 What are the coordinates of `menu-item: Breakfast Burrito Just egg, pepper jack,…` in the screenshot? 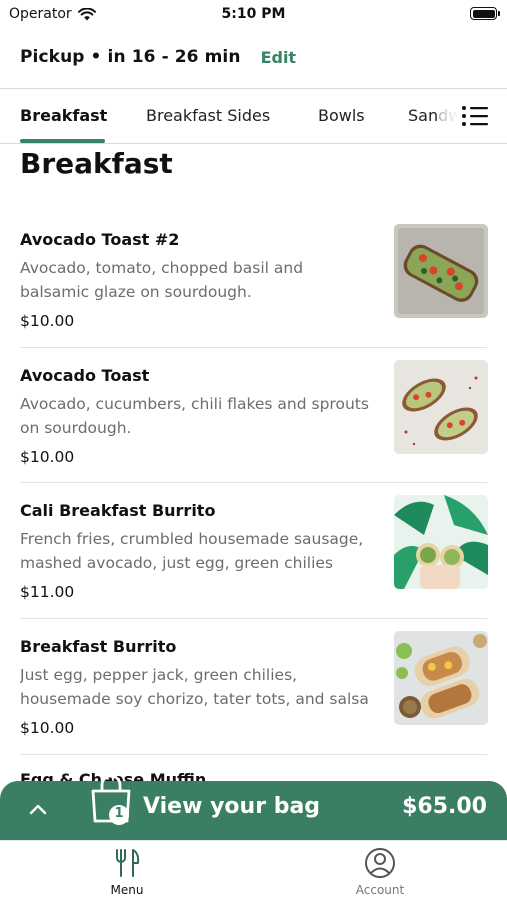 It's located at (254, 701).